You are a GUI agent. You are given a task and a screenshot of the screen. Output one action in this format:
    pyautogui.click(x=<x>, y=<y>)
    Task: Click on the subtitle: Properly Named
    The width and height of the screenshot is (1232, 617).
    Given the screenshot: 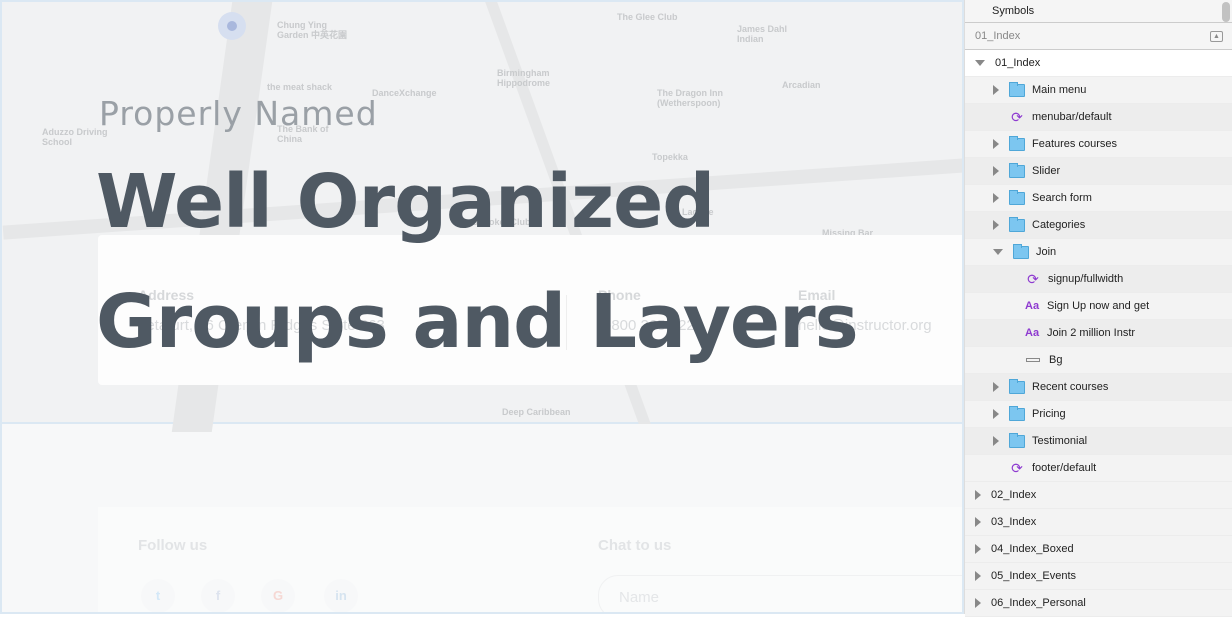 What is the action you would take?
    pyautogui.click(x=238, y=113)
    